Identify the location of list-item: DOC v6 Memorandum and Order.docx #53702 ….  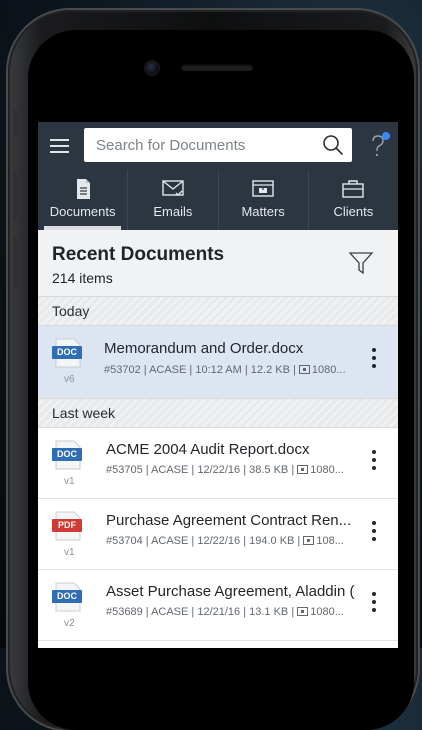
(218, 362).